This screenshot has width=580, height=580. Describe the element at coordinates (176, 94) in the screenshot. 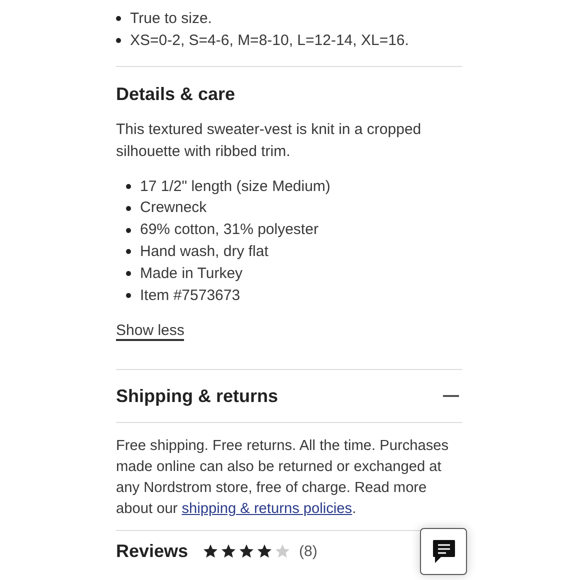

I see `section-heading: Details & care` at that location.